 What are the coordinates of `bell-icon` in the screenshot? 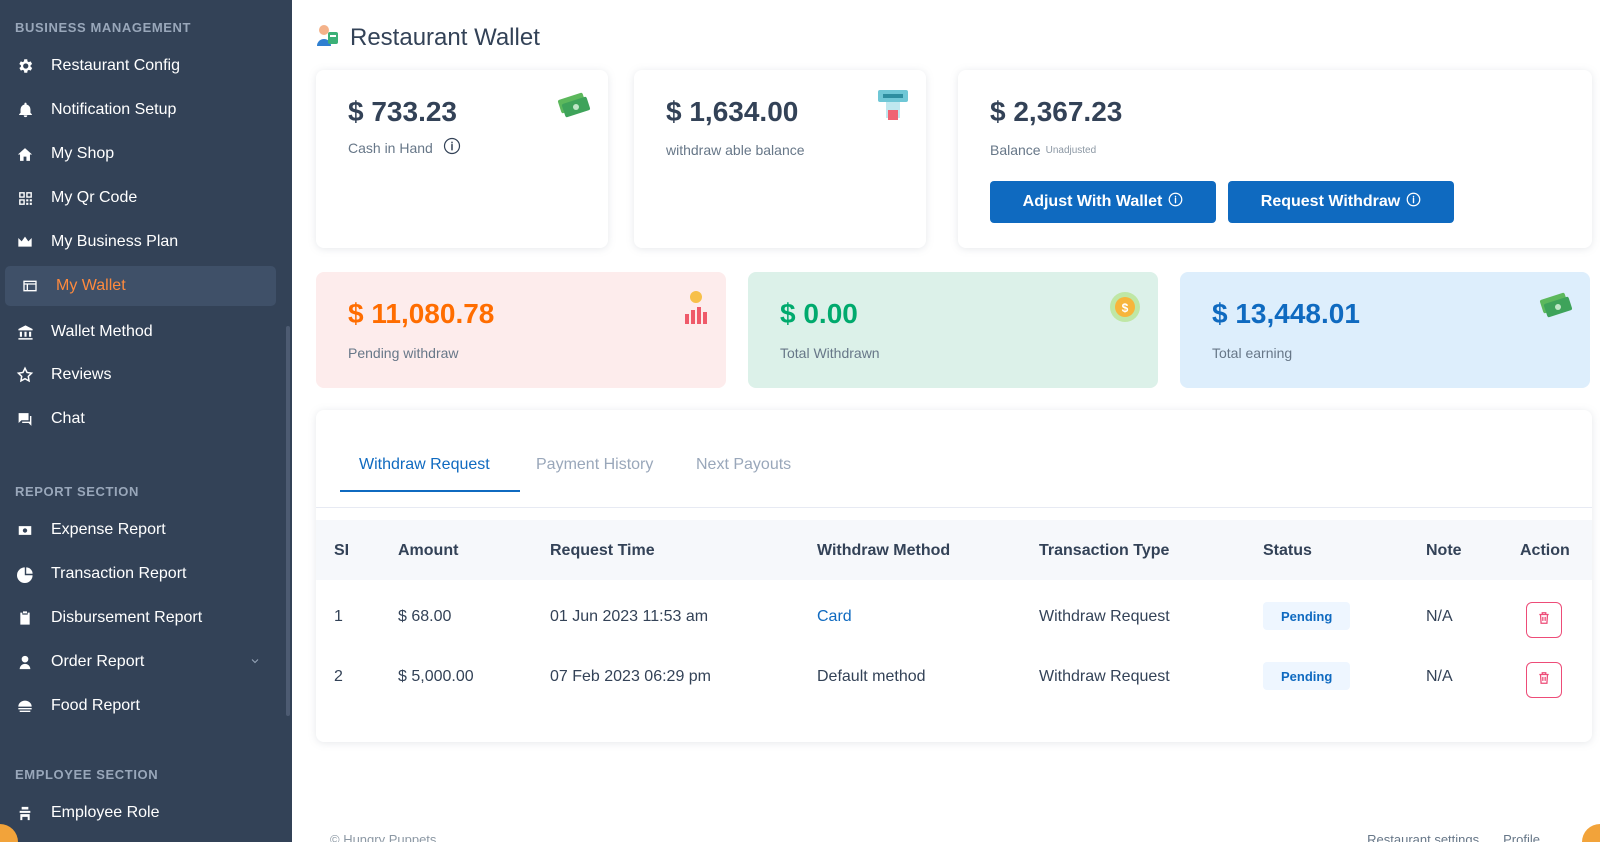 It's located at (25, 110).